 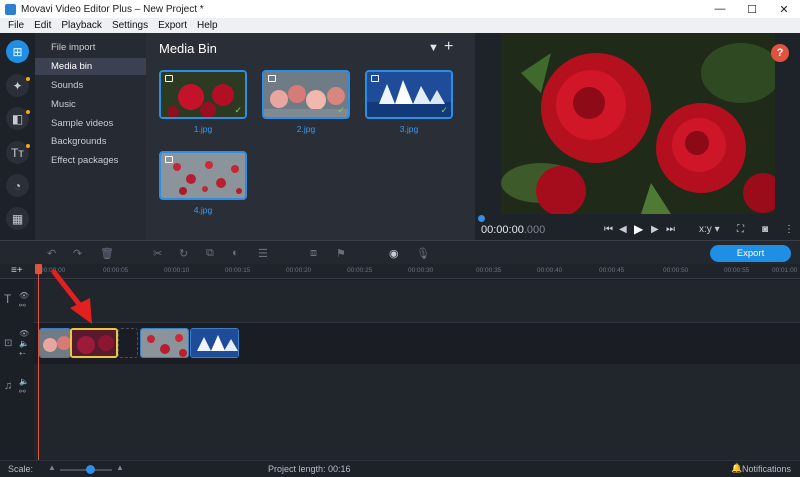 I want to click on bell-icon: 🔔, so click(x=736, y=468).